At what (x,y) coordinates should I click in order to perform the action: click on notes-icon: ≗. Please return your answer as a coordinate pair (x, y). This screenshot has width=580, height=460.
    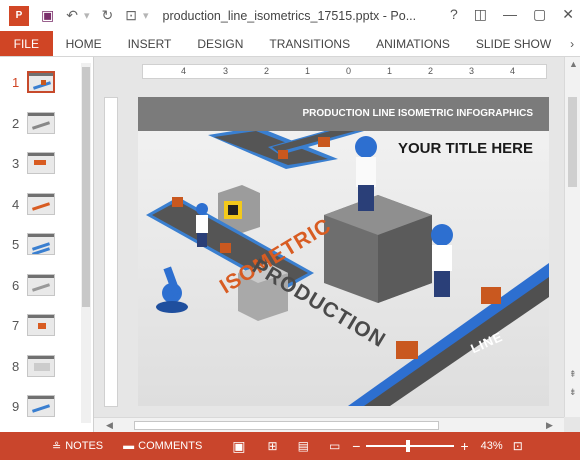
    Looking at the image, I should click on (57, 446).